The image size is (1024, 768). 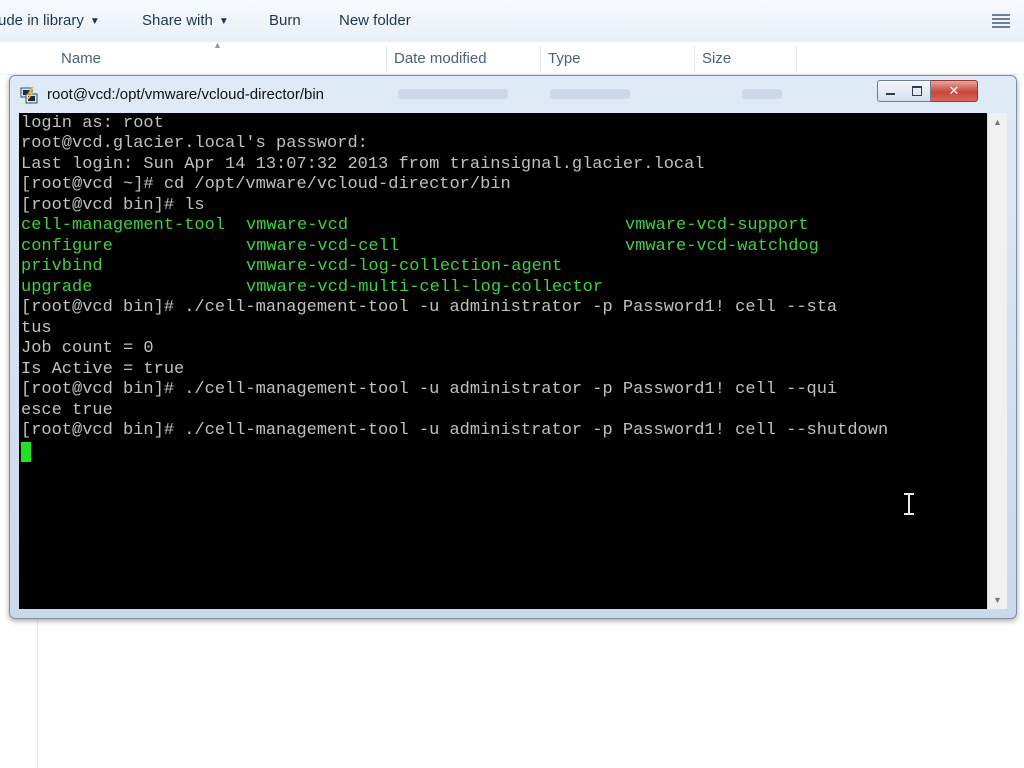 What do you see at coordinates (67, 246) in the screenshot?
I see `ls-entry: configure` at bounding box center [67, 246].